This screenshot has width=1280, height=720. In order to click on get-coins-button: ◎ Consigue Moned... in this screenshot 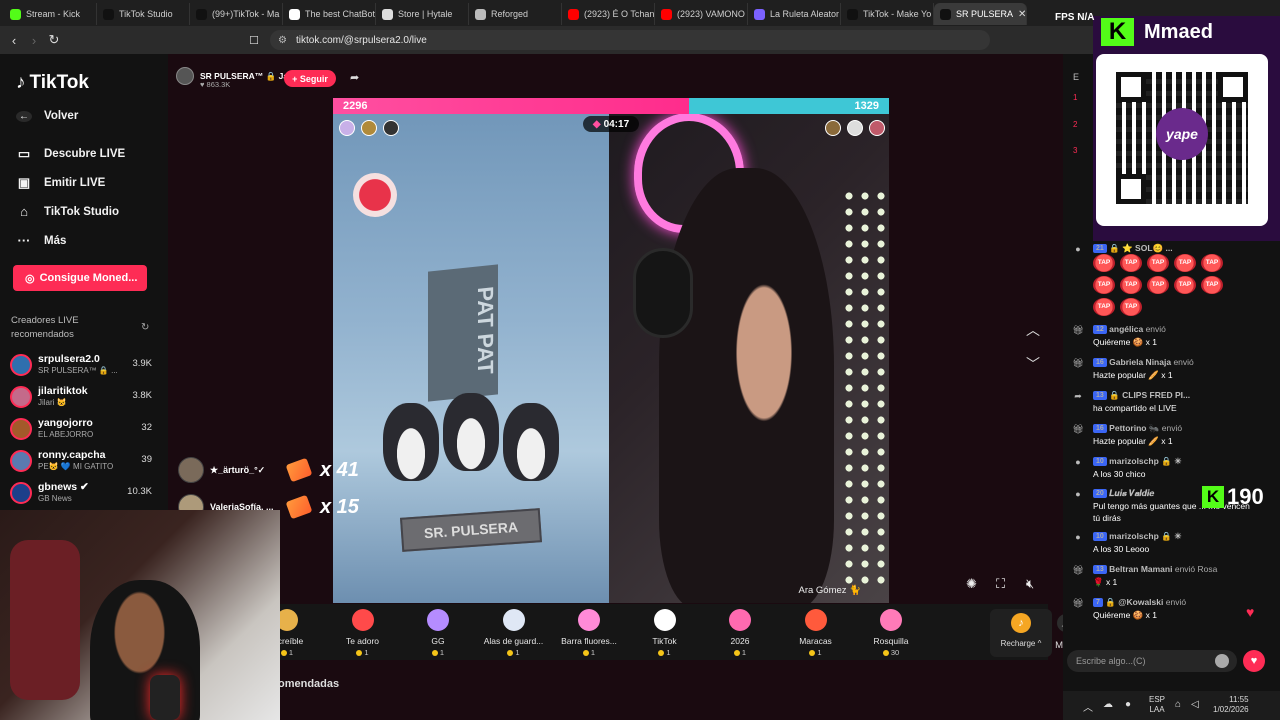, I will do `click(80, 278)`.